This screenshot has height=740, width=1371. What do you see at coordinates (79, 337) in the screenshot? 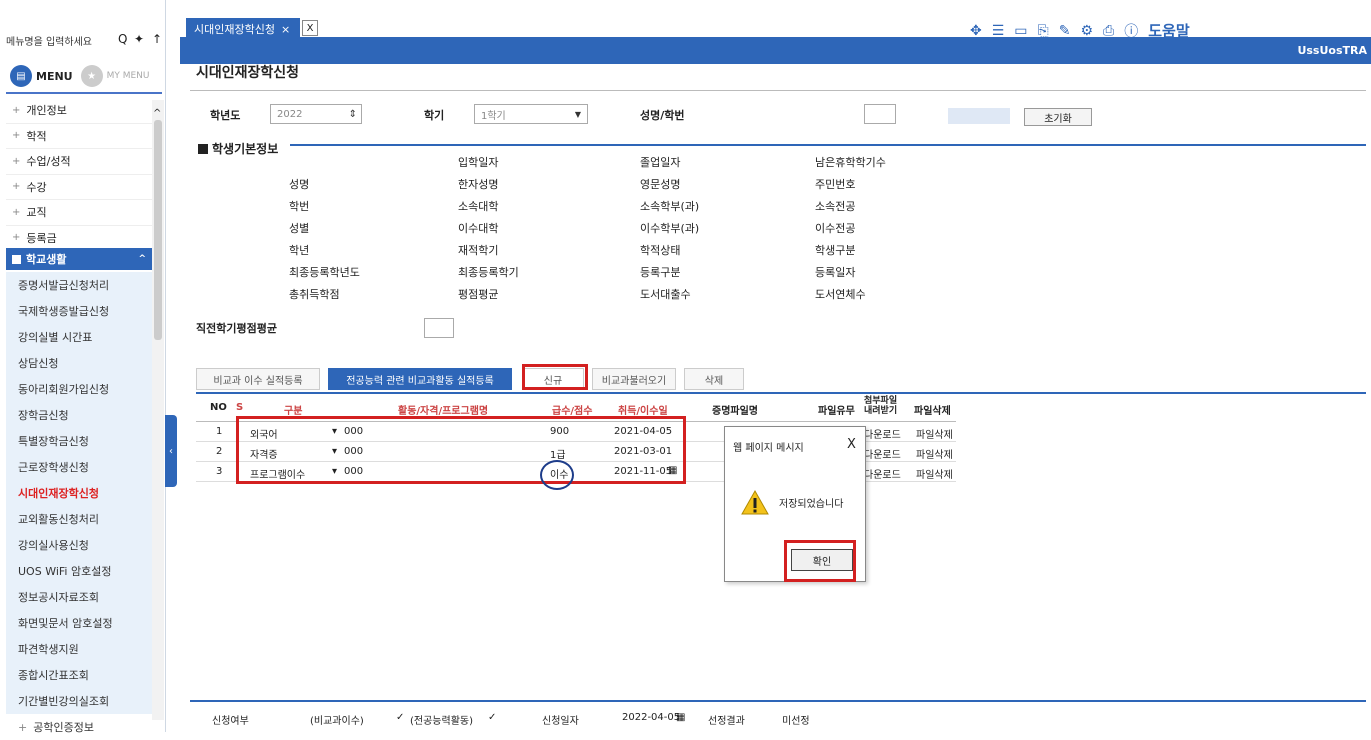
I see `sidebar-sub-item: 강의실별 시간표` at bounding box center [79, 337].